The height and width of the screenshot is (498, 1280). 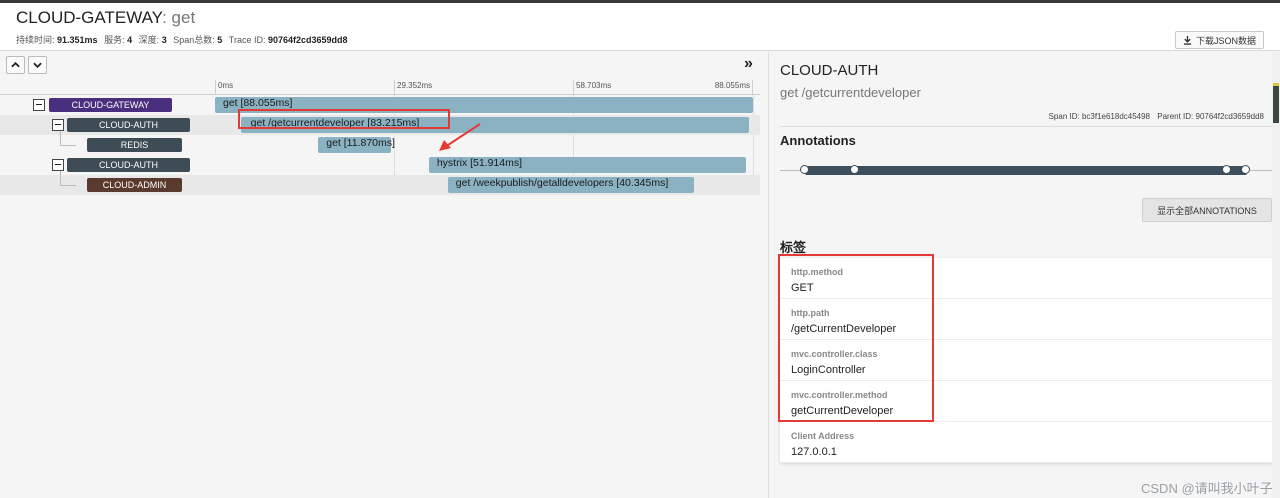 What do you see at coordinates (1210, 116) in the screenshot?
I see `detail-parent-id: Parent ID: 90764f2cd3659dd8` at bounding box center [1210, 116].